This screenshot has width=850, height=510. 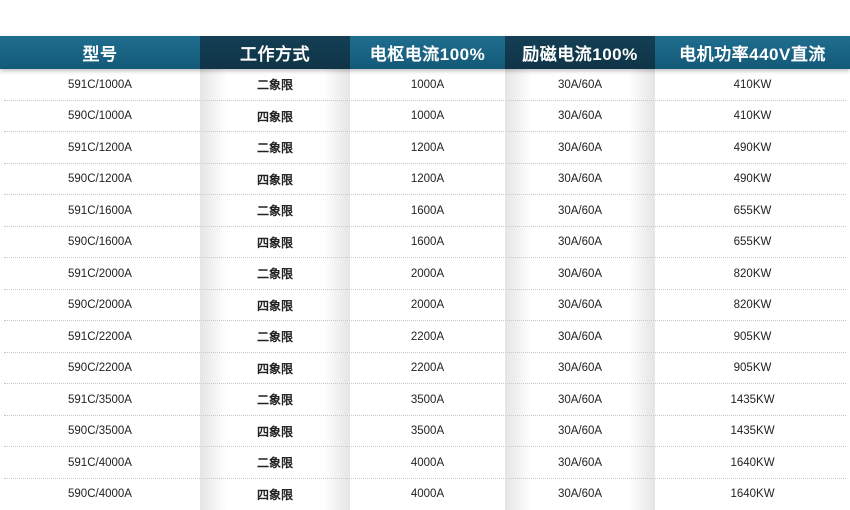 What do you see at coordinates (427, 52) in the screenshot?
I see `header-armature-current: 电枢电流100%` at bounding box center [427, 52].